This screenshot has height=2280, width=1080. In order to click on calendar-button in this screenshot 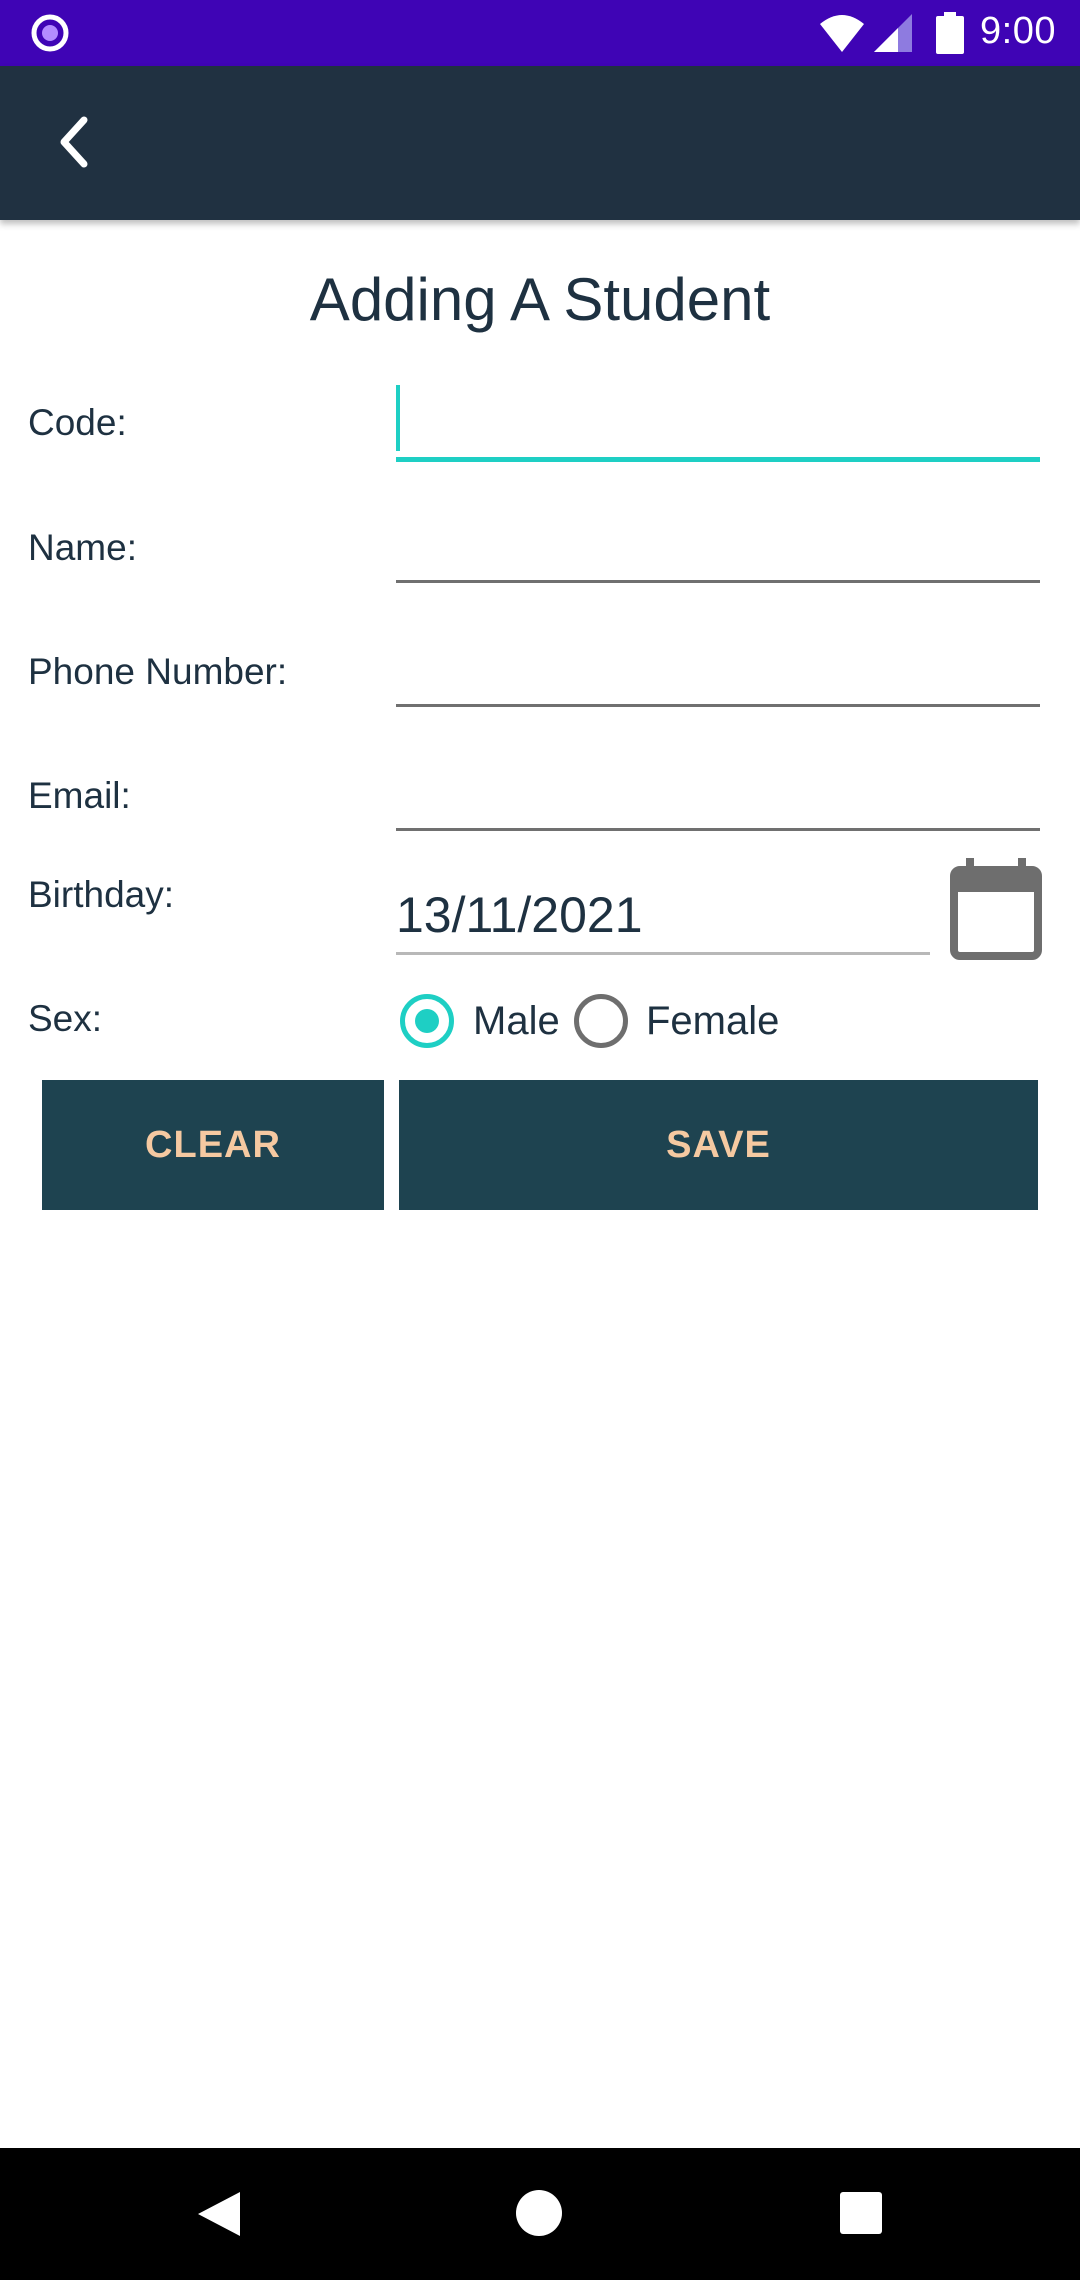, I will do `click(996, 909)`.